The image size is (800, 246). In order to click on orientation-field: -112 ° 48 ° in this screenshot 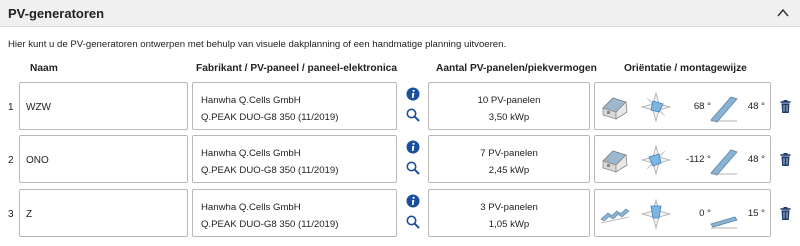, I will do `click(682, 159)`.